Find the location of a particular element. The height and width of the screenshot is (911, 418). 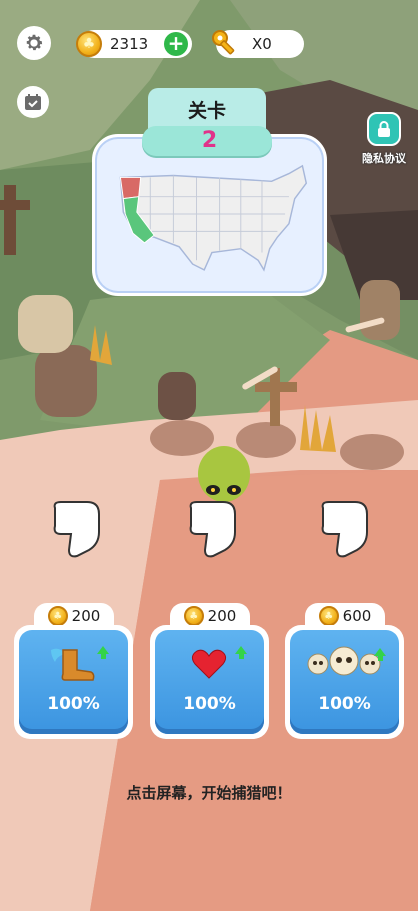

plus-icon: + is located at coordinates (176, 43).